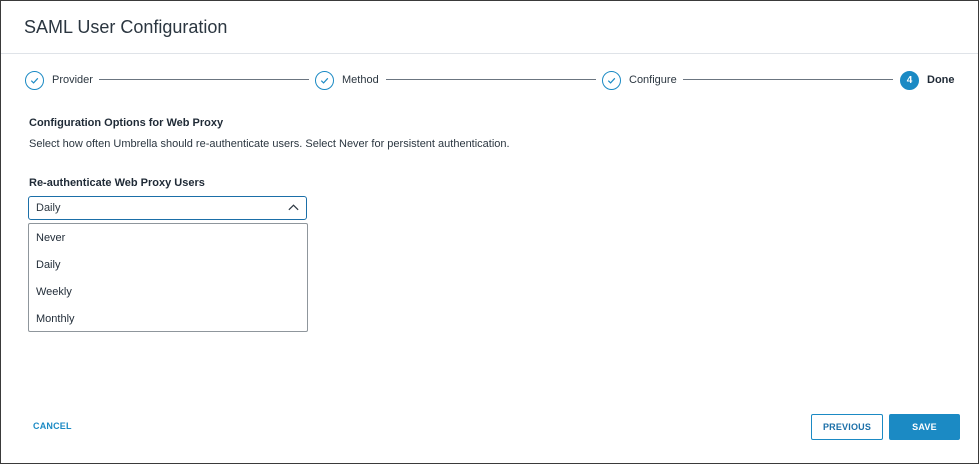 Image resolution: width=980 pixels, height=464 pixels. I want to click on step-configure: Configure, so click(639, 80).